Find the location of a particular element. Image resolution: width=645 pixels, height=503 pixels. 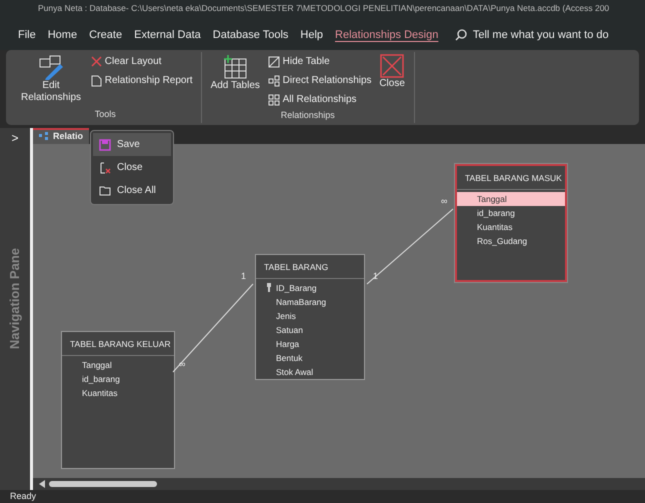

field-name: Stok Awal is located at coordinates (310, 372).